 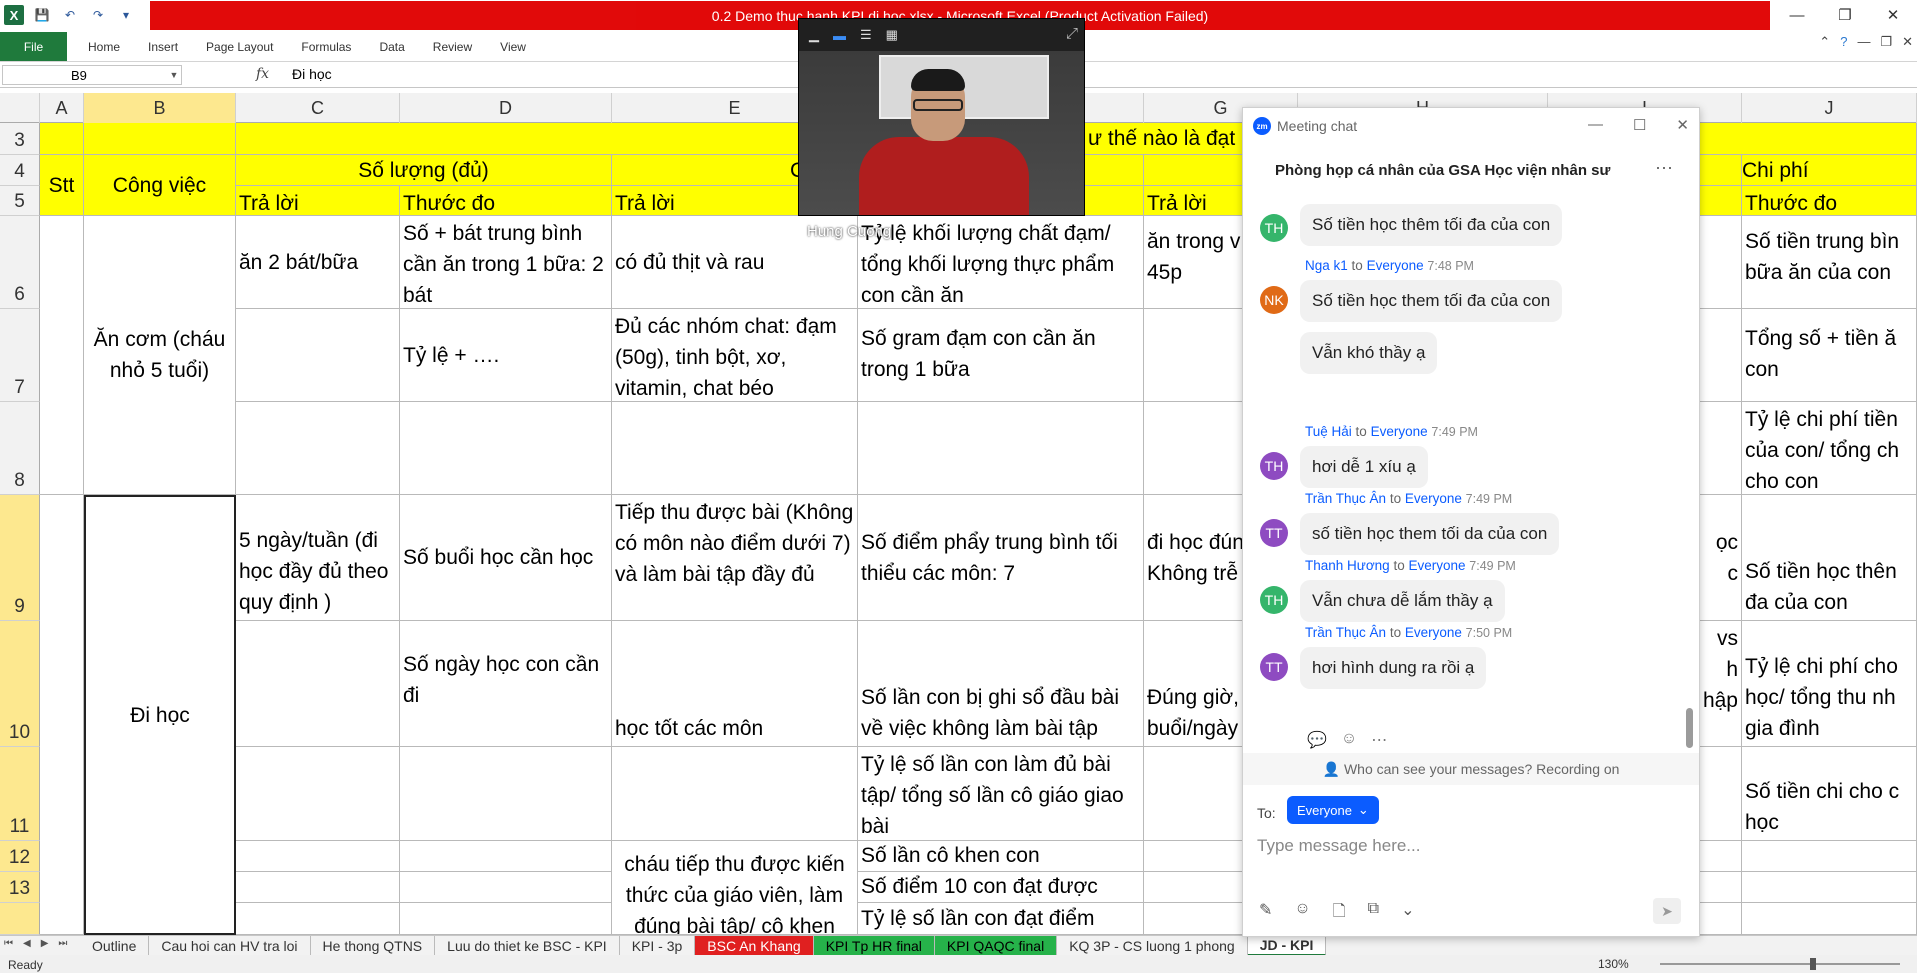 I want to click on sheet-tab-kpi-3p: KPI - 3p, so click(x=658, y=946).